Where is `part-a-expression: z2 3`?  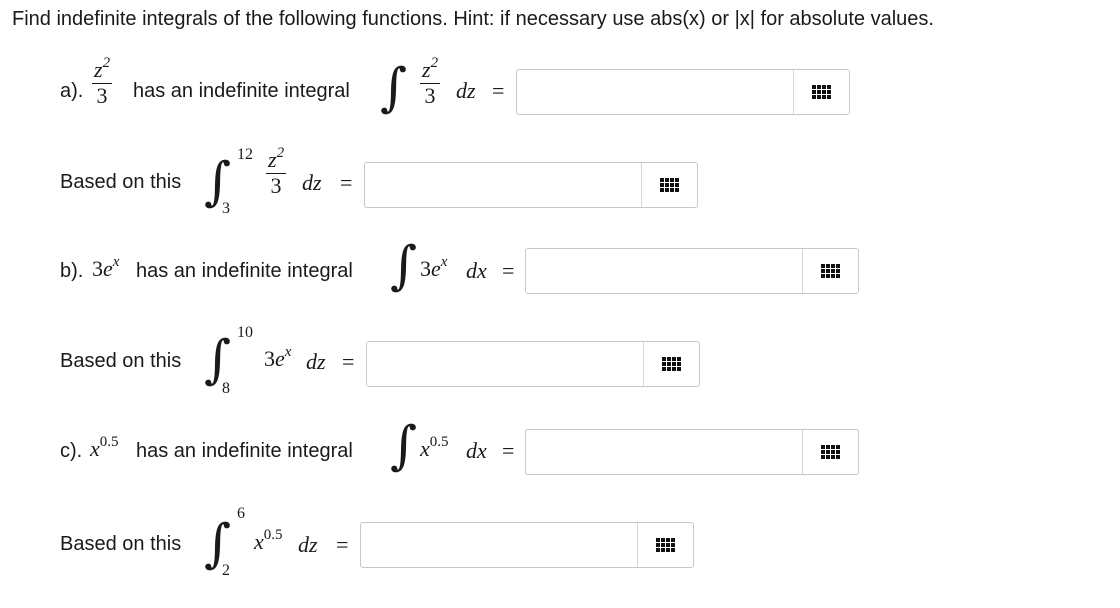
part-a-expression: z2 3 is located at coordinates (102, 81).